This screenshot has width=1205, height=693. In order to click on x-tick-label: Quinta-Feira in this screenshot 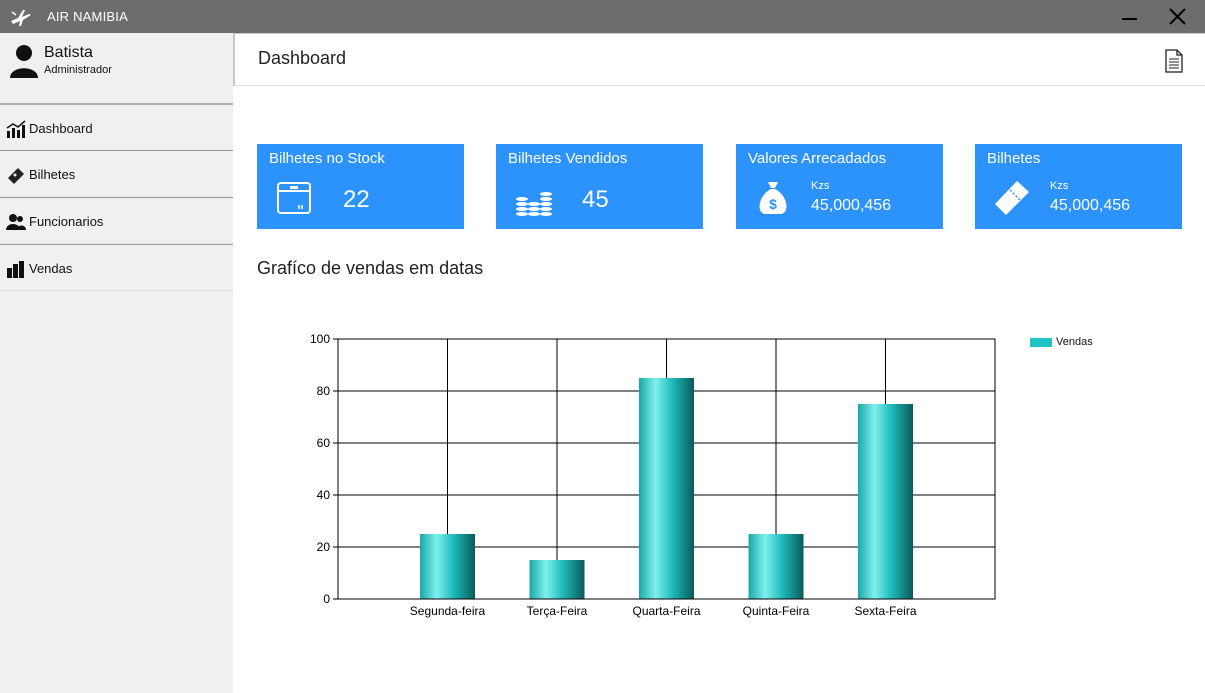, I will do `click(776, 611)`.